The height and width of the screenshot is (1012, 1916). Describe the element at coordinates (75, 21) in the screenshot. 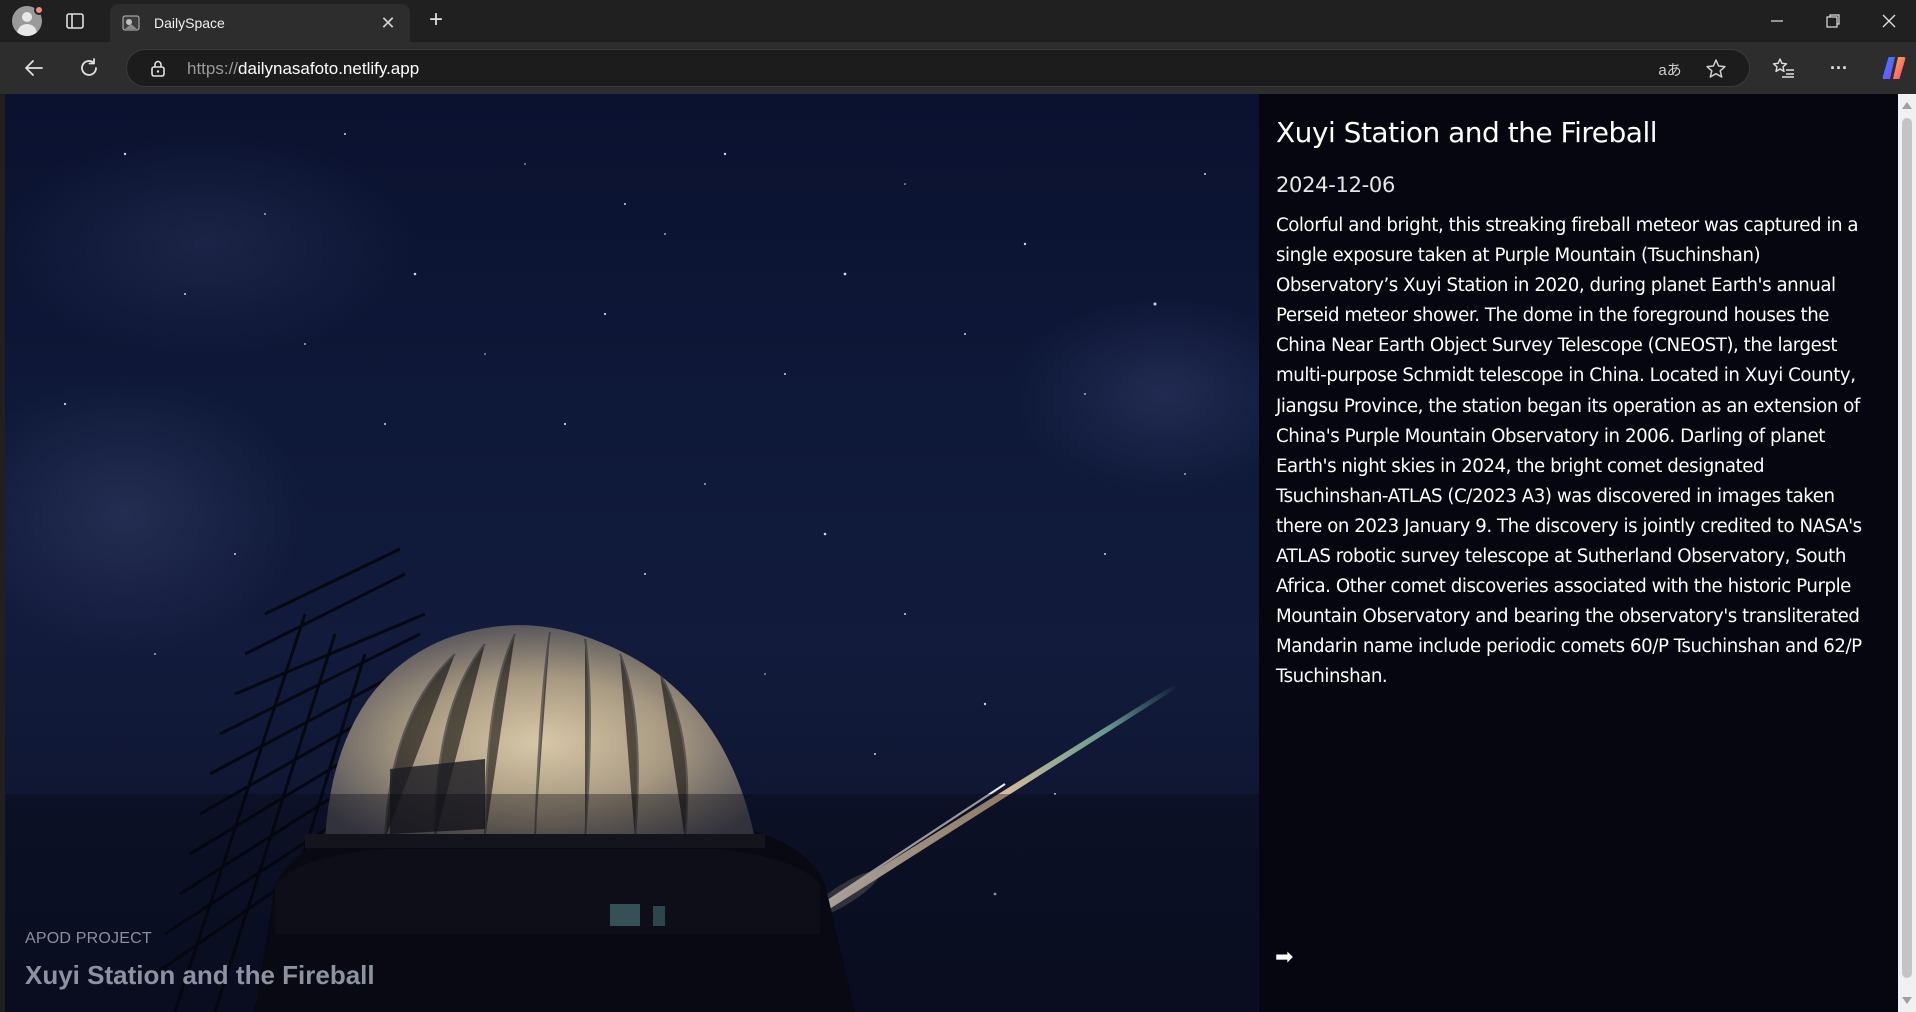

I see `tab-actions-icon` at that location.